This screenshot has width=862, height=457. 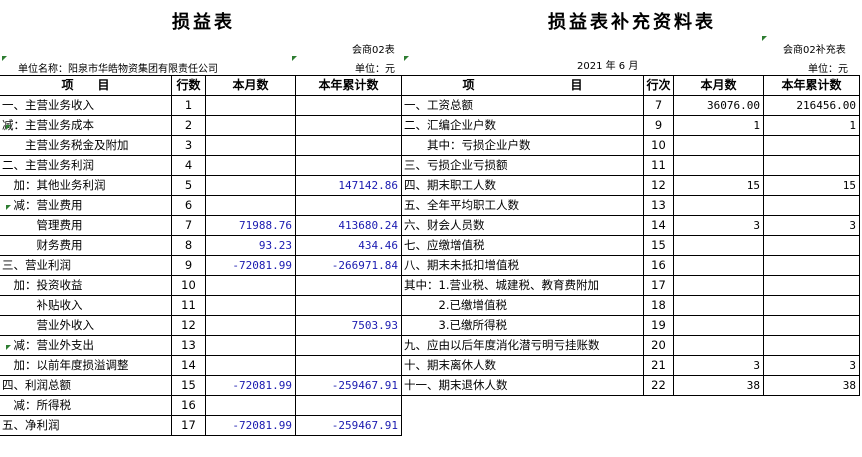 What do you see at coordinates (118, 69) in the screenshot?
I see `unit-name: 单位名称：阳泉市华皓物资集团有限责任公司` at bounding box center [118, 69].